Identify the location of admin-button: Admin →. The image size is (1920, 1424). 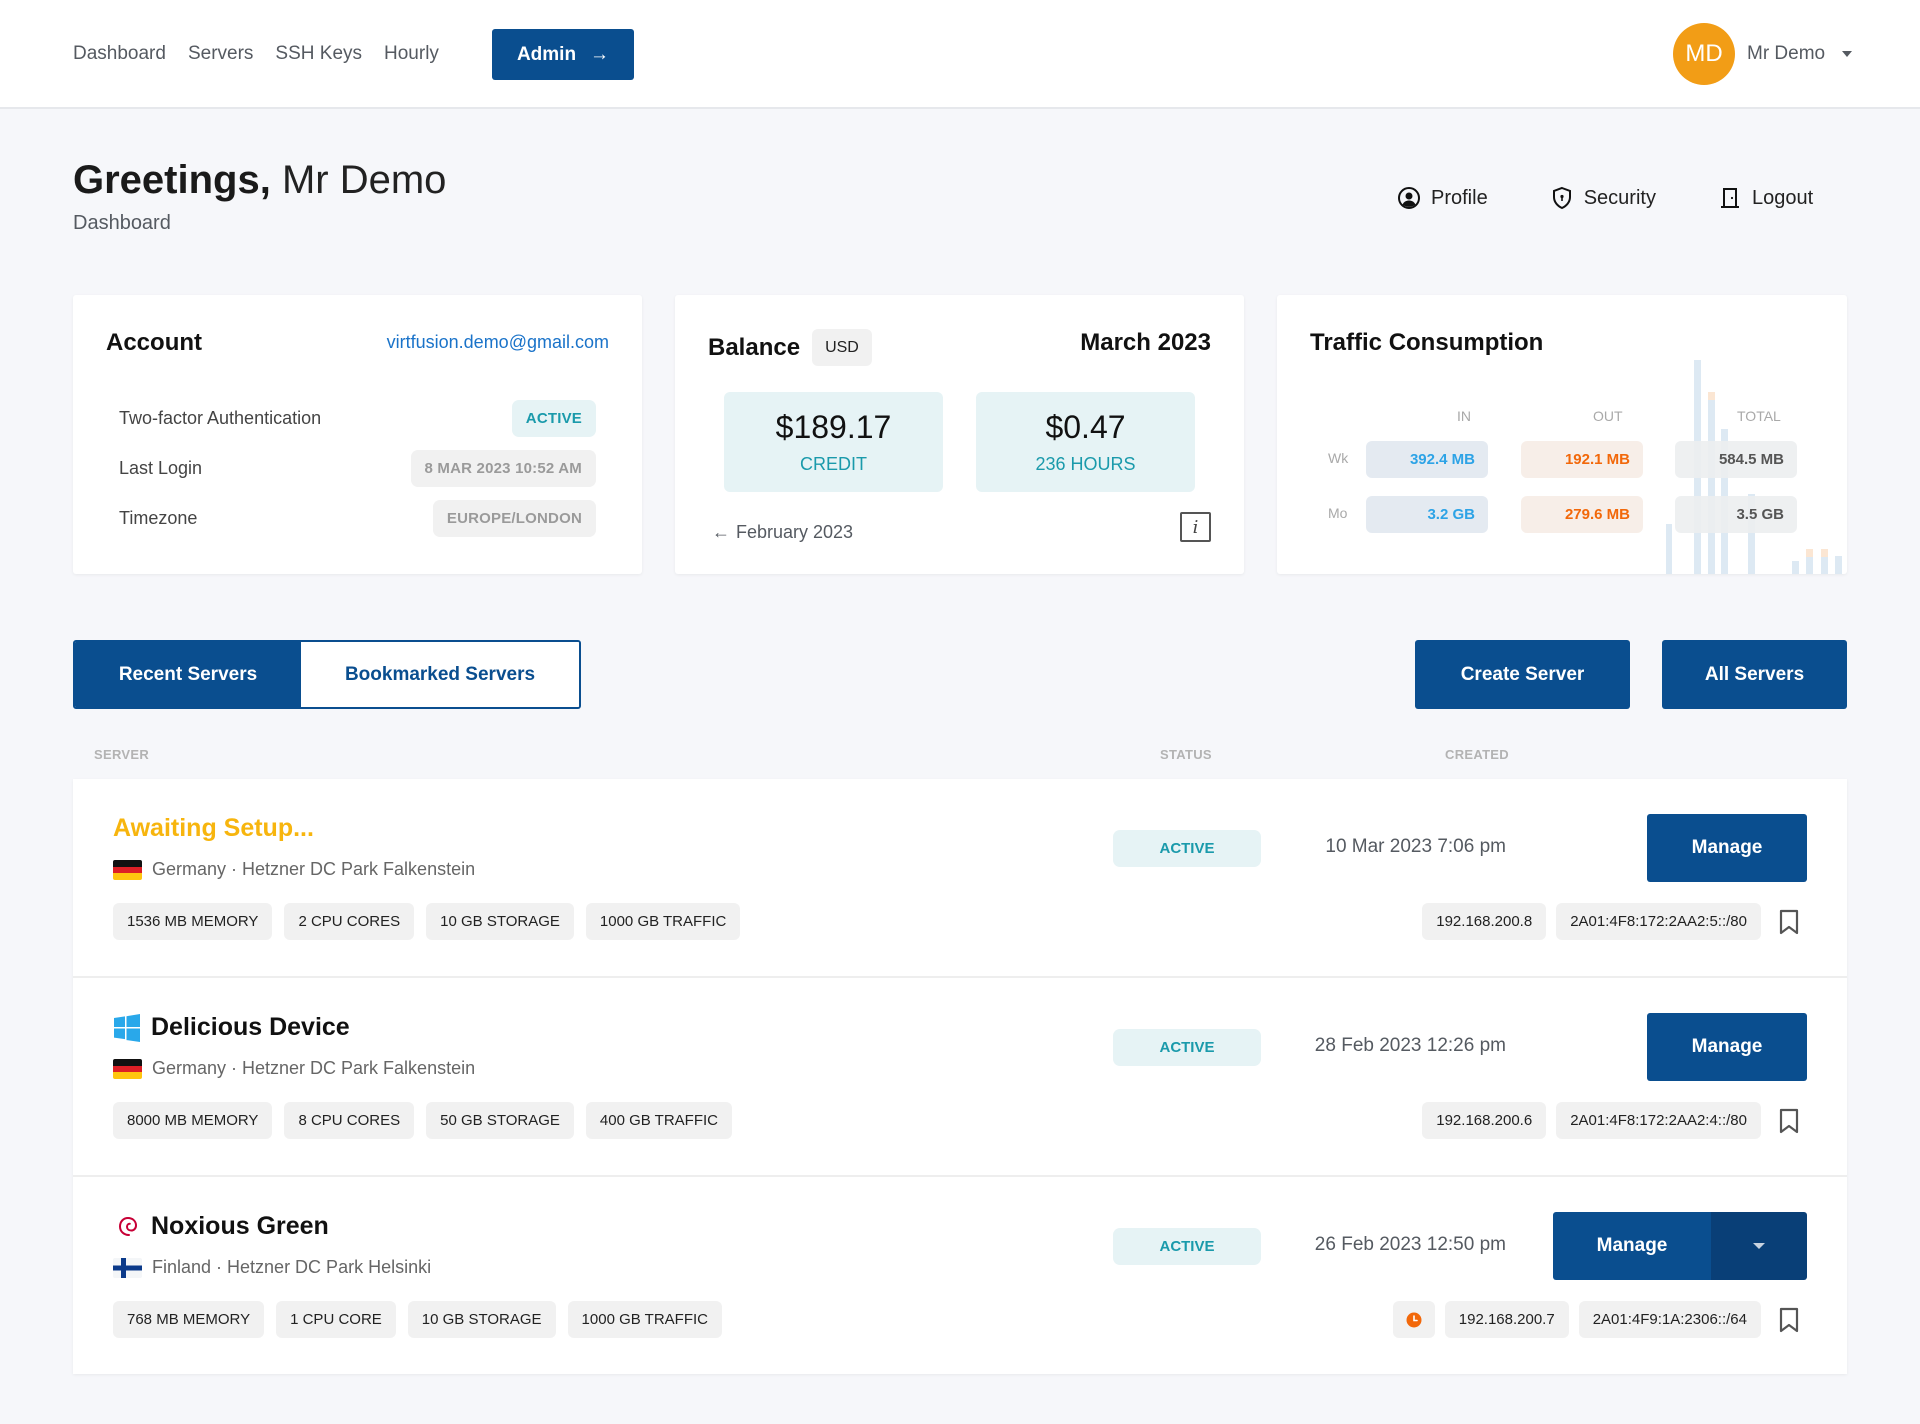
(563, 54).